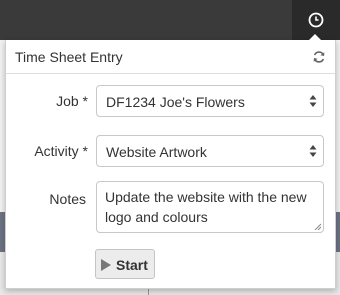 This screenshot has height=295, width=340. Describe the element at coordinates (85, 101) in the screenshot. I see `job-required-mark: *` at that location.